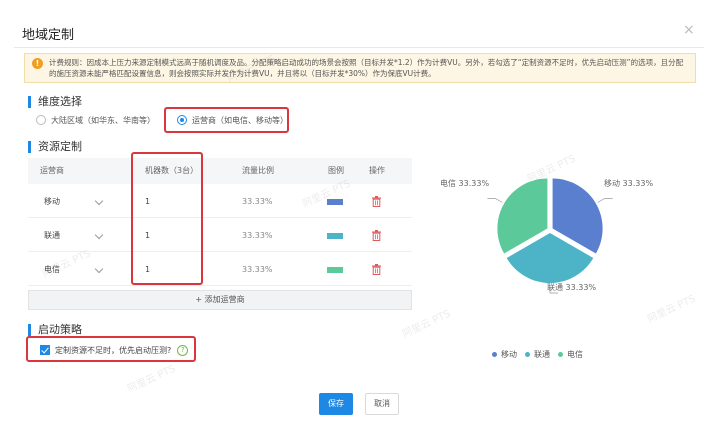 This screenshot has width=721, height=440. I want to click on close-icon: ×, so click(689, 30).